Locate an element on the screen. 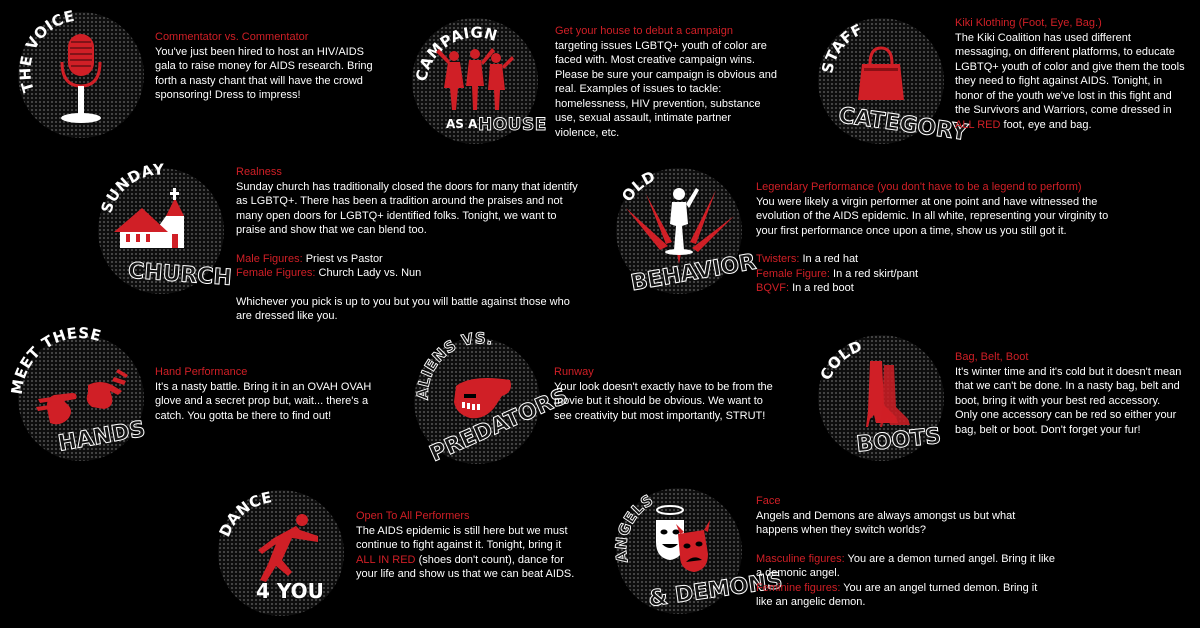  badge-title: COLD is located at coordinates (841, 360).